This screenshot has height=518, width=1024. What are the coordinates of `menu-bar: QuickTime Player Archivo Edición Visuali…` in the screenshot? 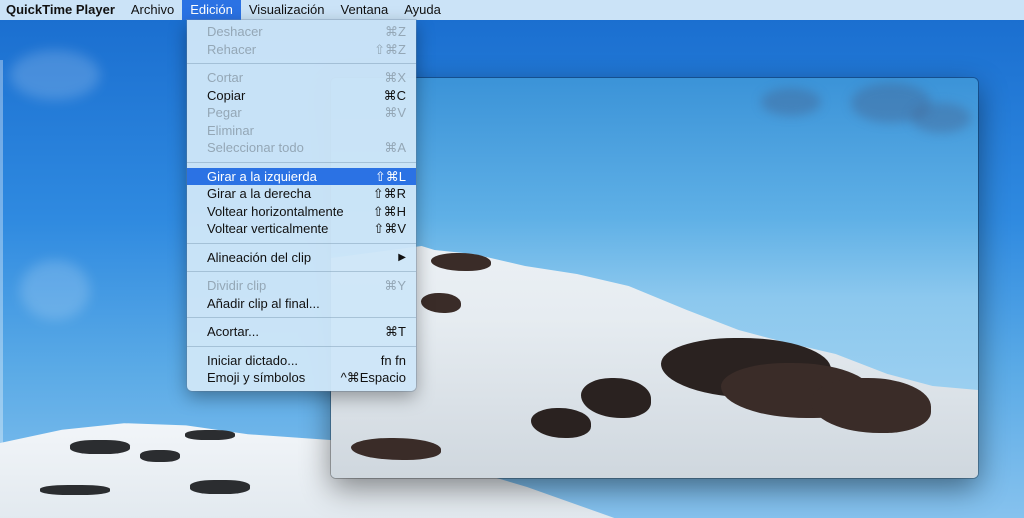 It's located at (512, 10).